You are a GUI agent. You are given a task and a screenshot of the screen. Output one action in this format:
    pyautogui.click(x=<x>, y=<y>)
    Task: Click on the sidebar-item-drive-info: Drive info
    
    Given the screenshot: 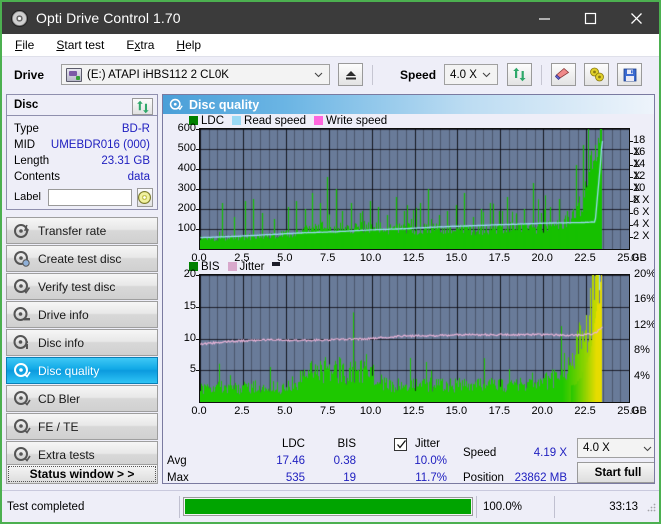 What is the action you would take?
    pyautogui.click(x=82, y=314)
    